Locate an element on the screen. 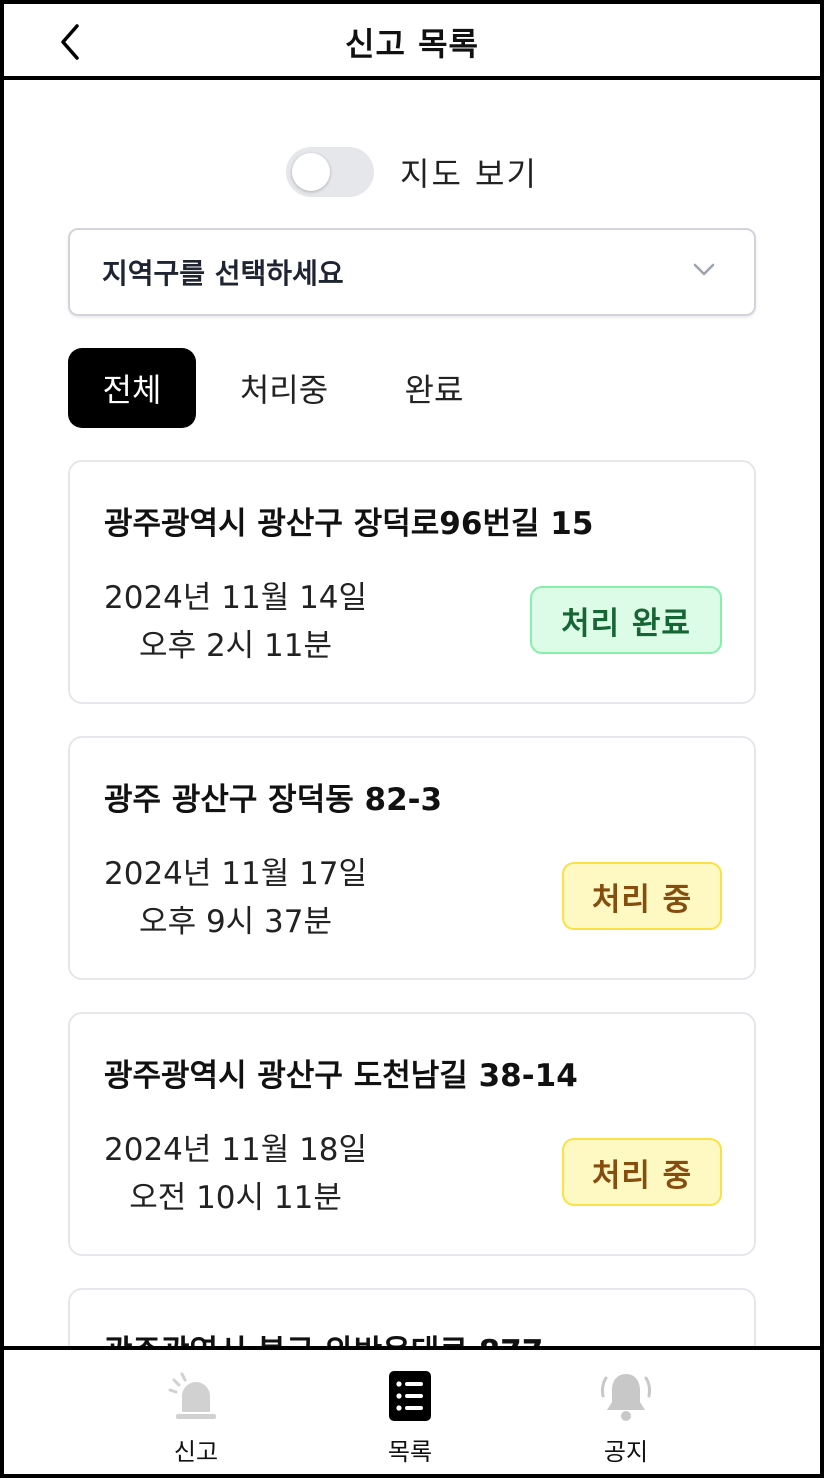  report-date-day: 2024년 11월 18일 is located at coordinates (236, 1150).